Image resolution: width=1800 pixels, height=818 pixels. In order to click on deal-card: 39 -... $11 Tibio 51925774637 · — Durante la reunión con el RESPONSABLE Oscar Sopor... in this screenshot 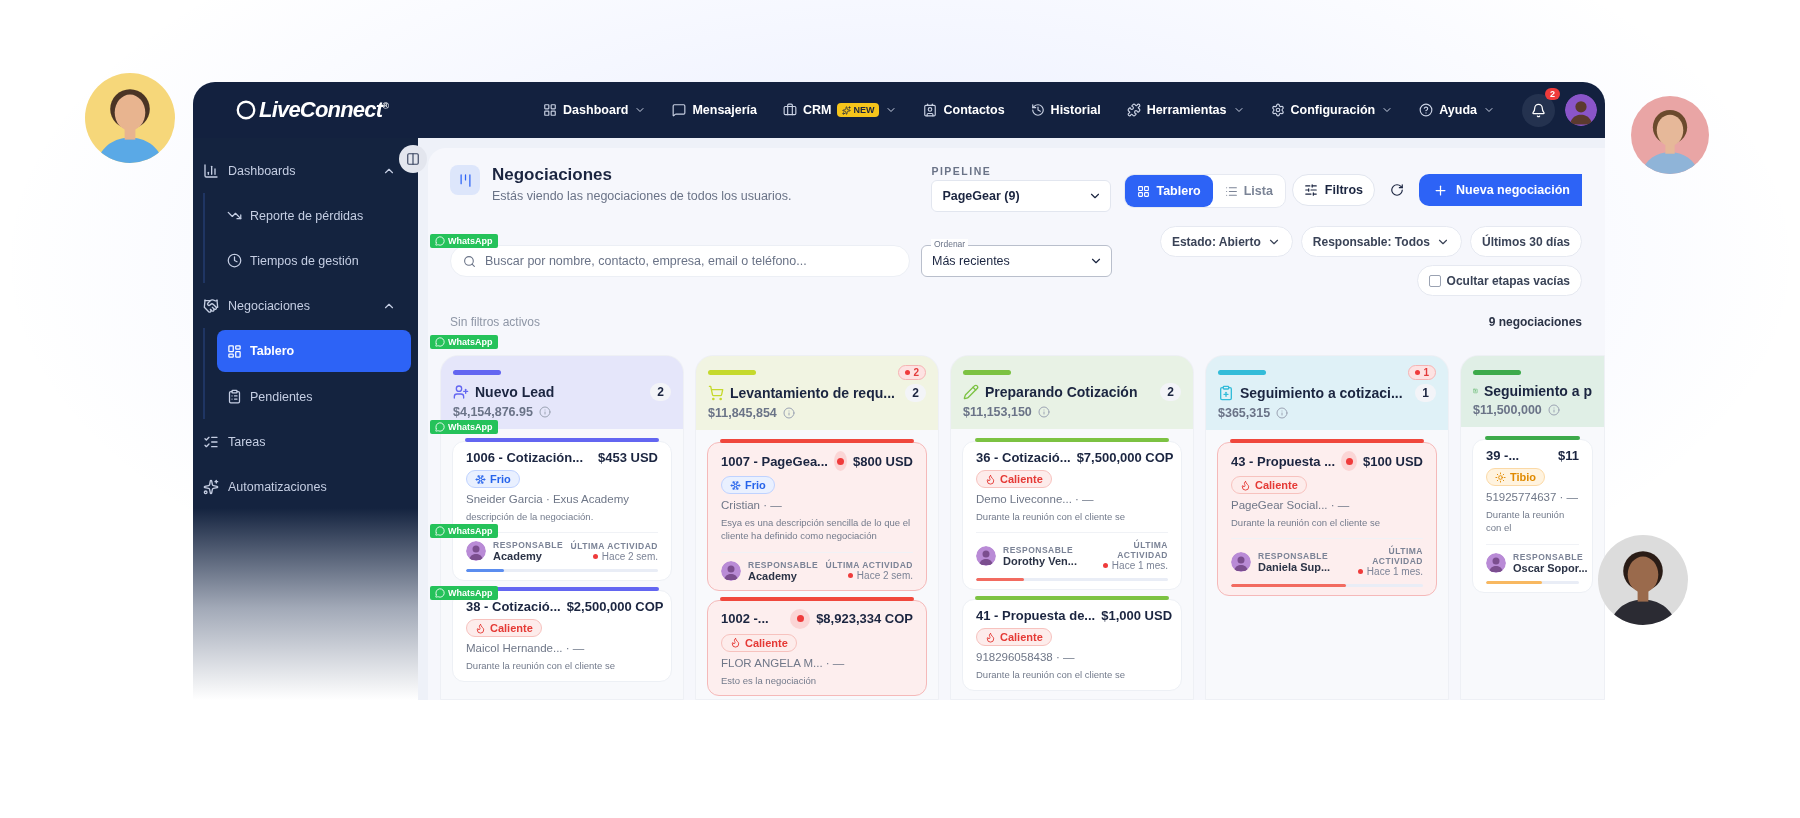, I will do `click(1532, 516)`.